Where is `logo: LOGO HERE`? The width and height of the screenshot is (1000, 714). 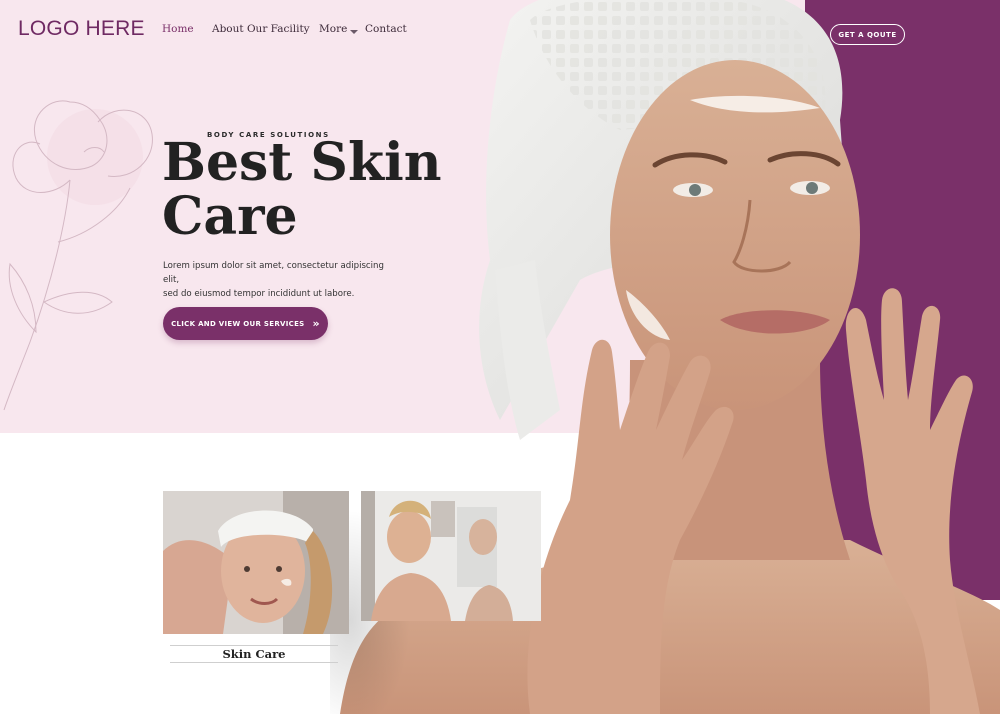 logo: LOGO HERE is located at coordinates (81, 29).